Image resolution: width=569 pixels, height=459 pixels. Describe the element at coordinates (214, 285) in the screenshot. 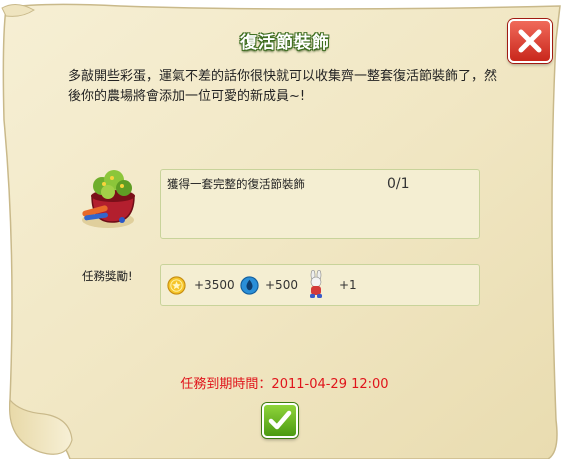

I see `reward-coins: +3500` at that location.